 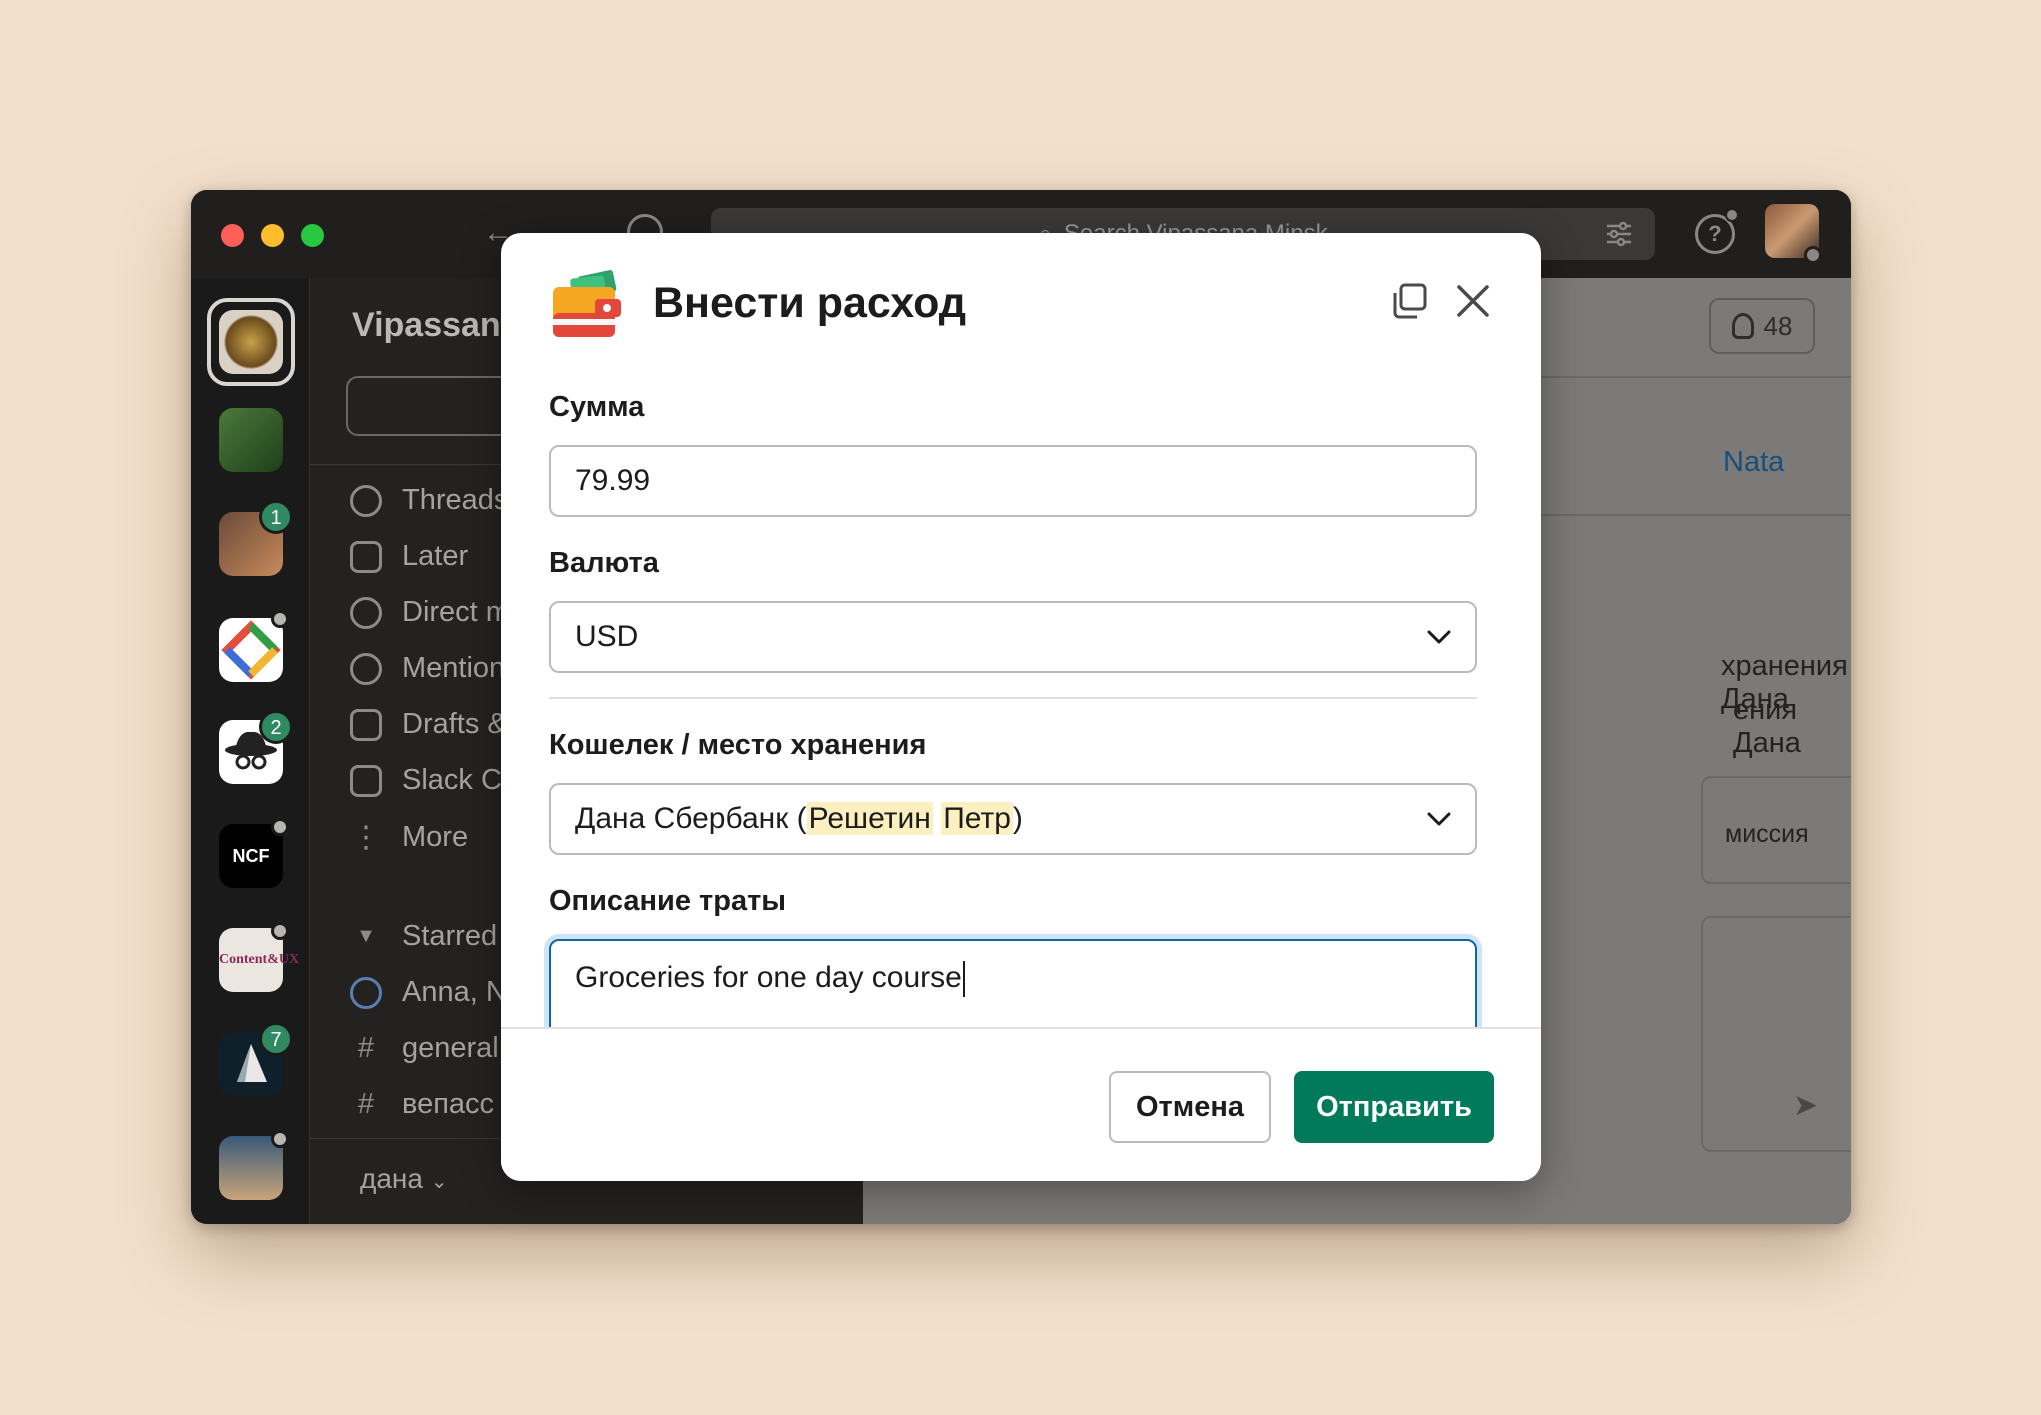 I want to click on section-divider, so click(x=1013, y=698).